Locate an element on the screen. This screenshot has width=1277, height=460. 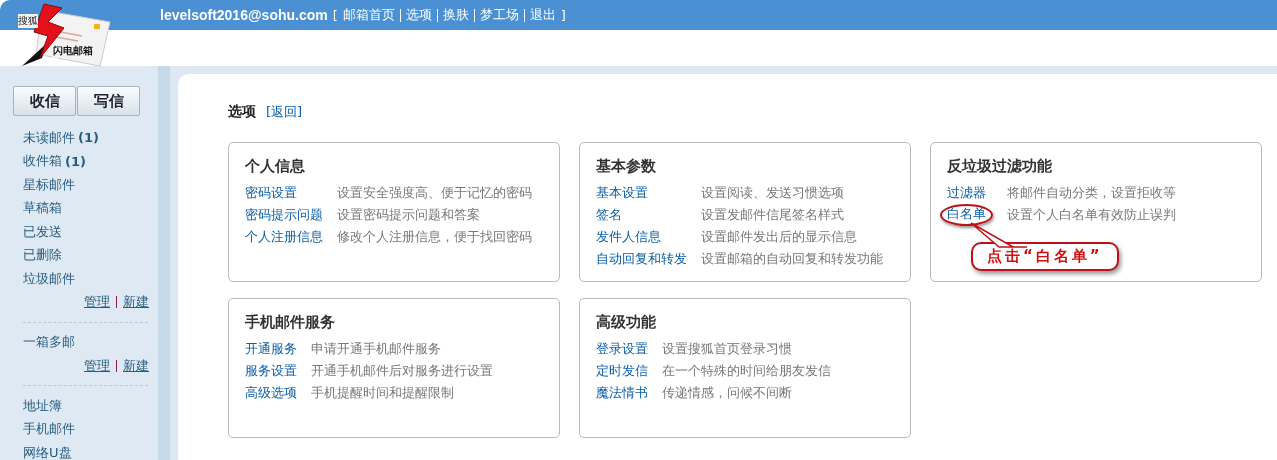
setting-description: 设置个人白名单有效防止误判 is located at coordinates (1092, 215).